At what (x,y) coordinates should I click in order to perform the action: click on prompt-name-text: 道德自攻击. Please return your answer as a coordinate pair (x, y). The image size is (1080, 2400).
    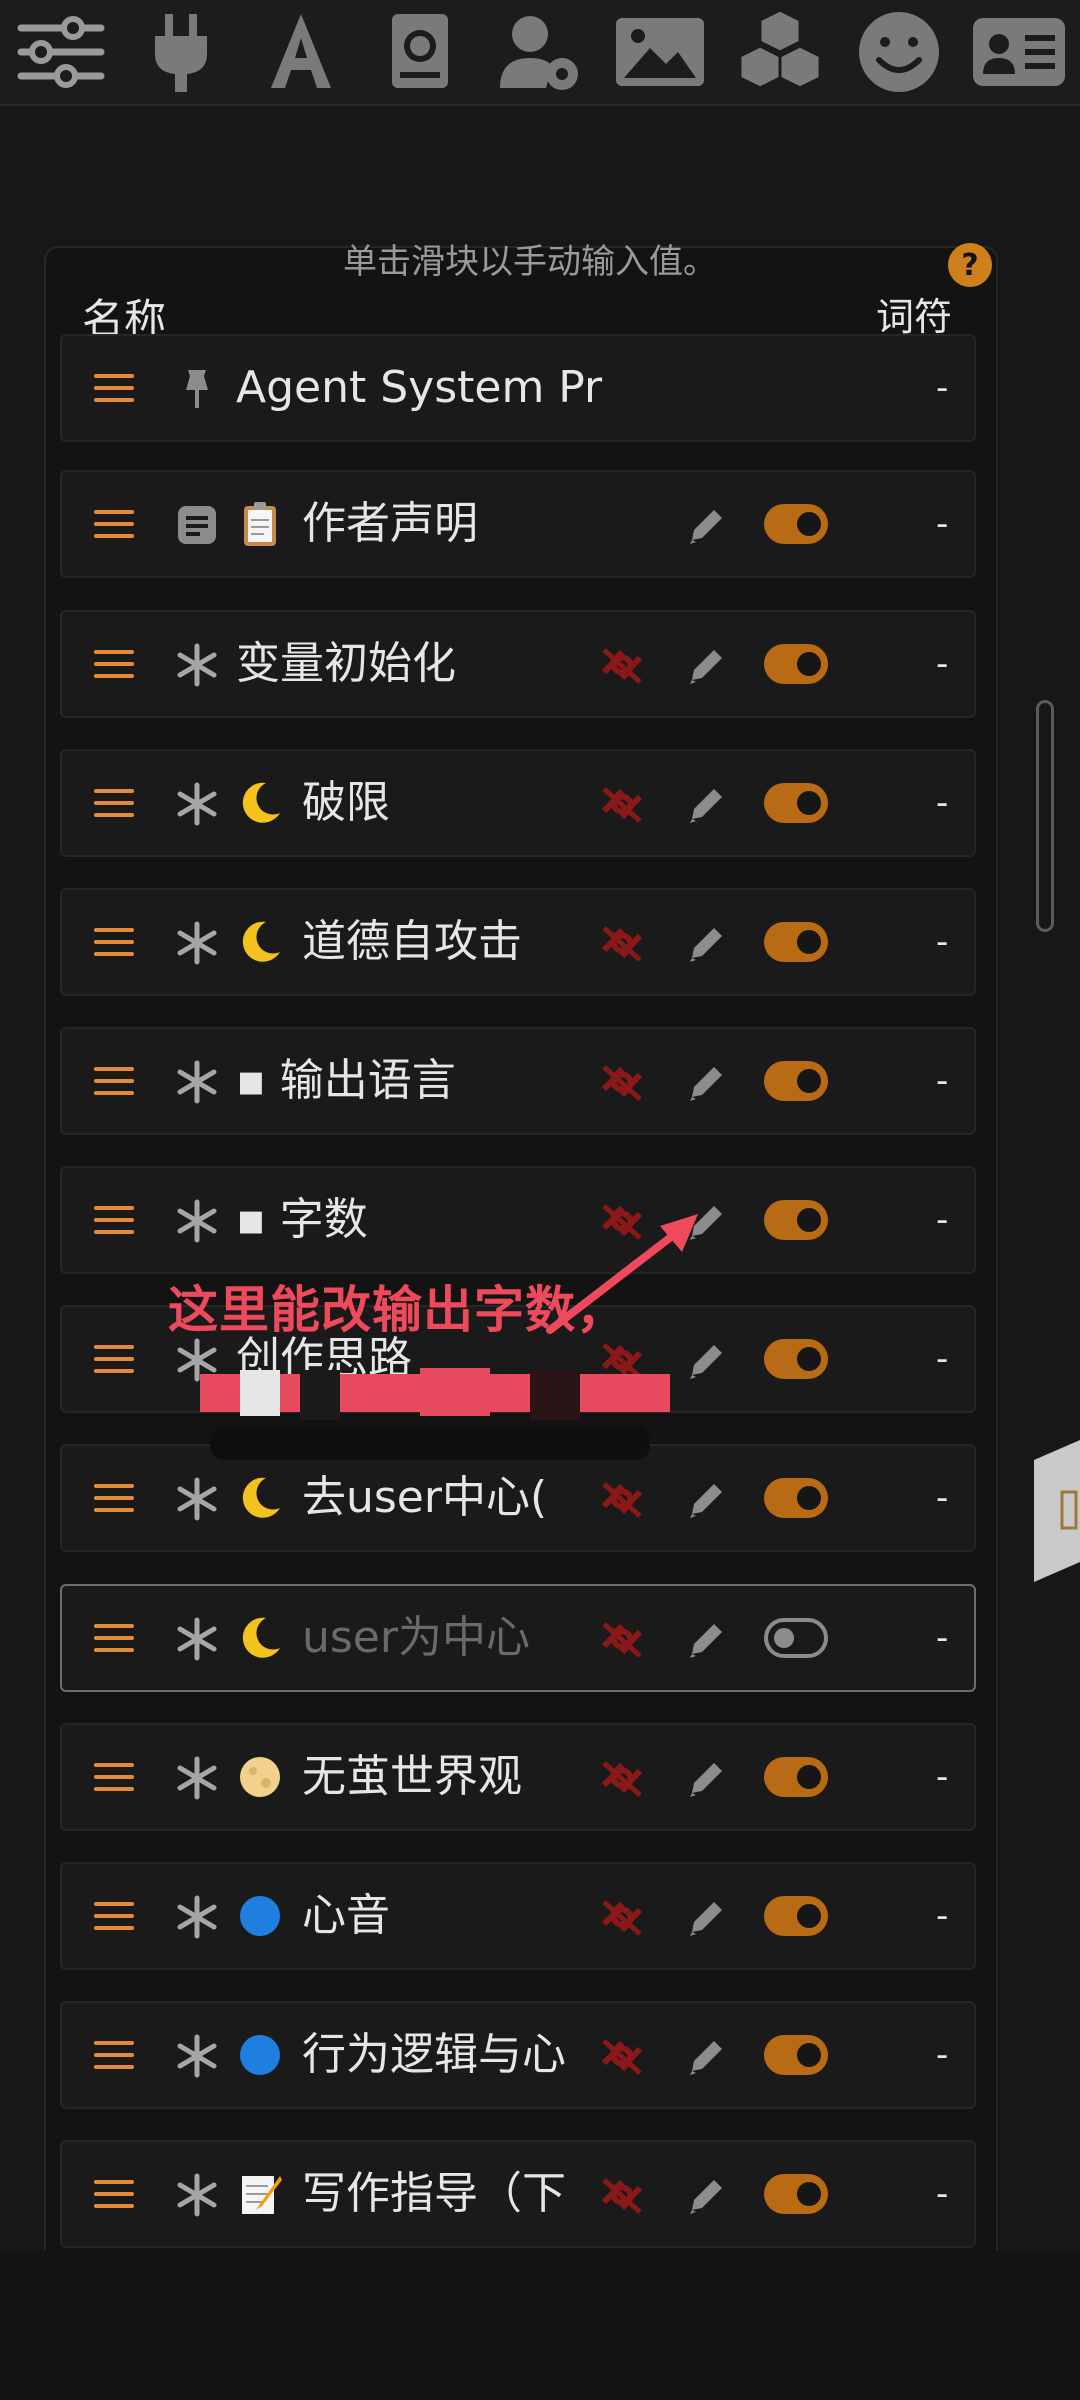
    Looking at the image, I should click on (412, 941).